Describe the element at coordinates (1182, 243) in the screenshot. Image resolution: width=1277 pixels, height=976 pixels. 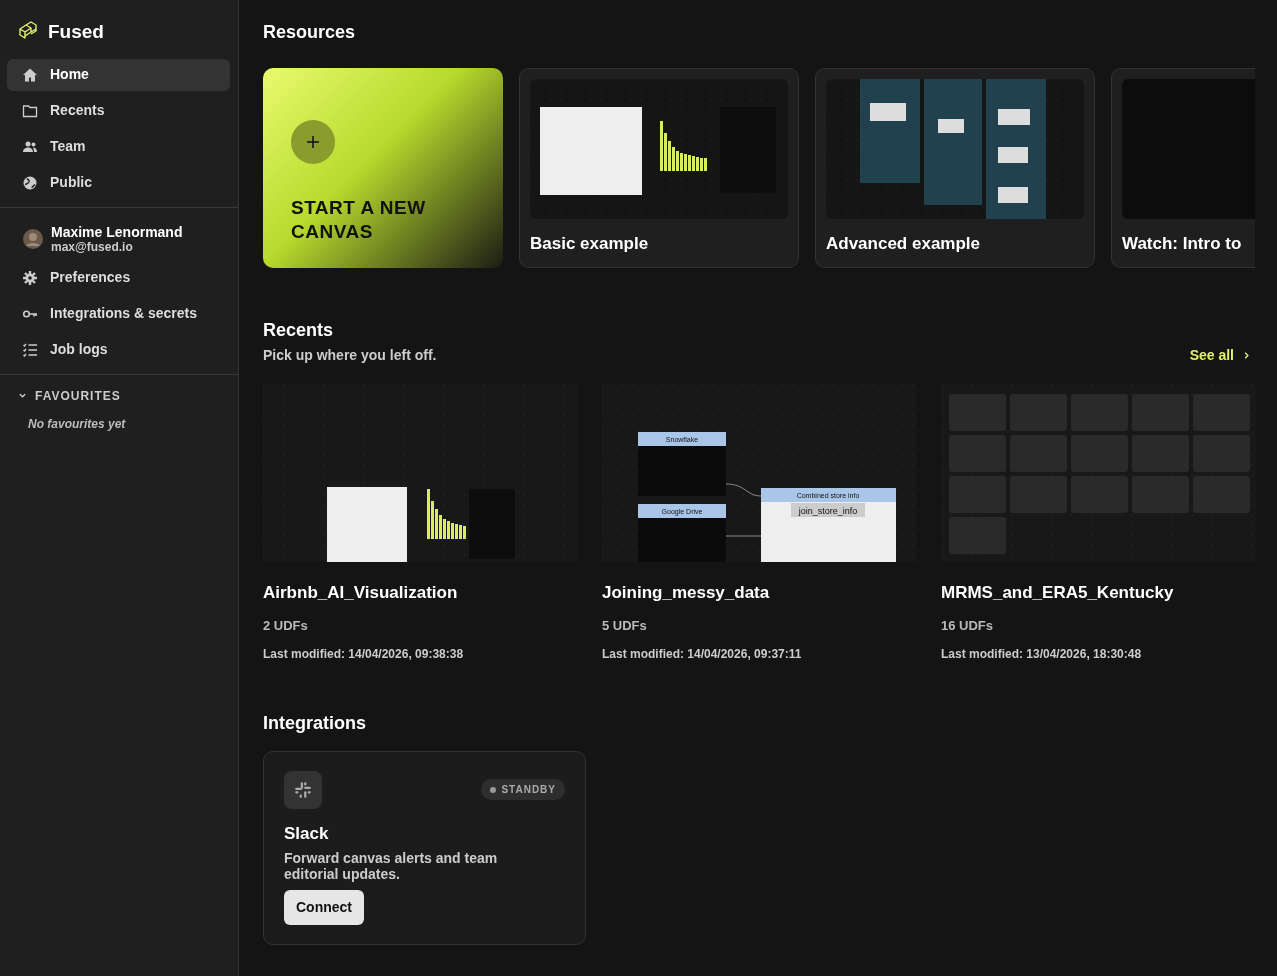
I see `resource-title: Watch: Intro to` at that location.